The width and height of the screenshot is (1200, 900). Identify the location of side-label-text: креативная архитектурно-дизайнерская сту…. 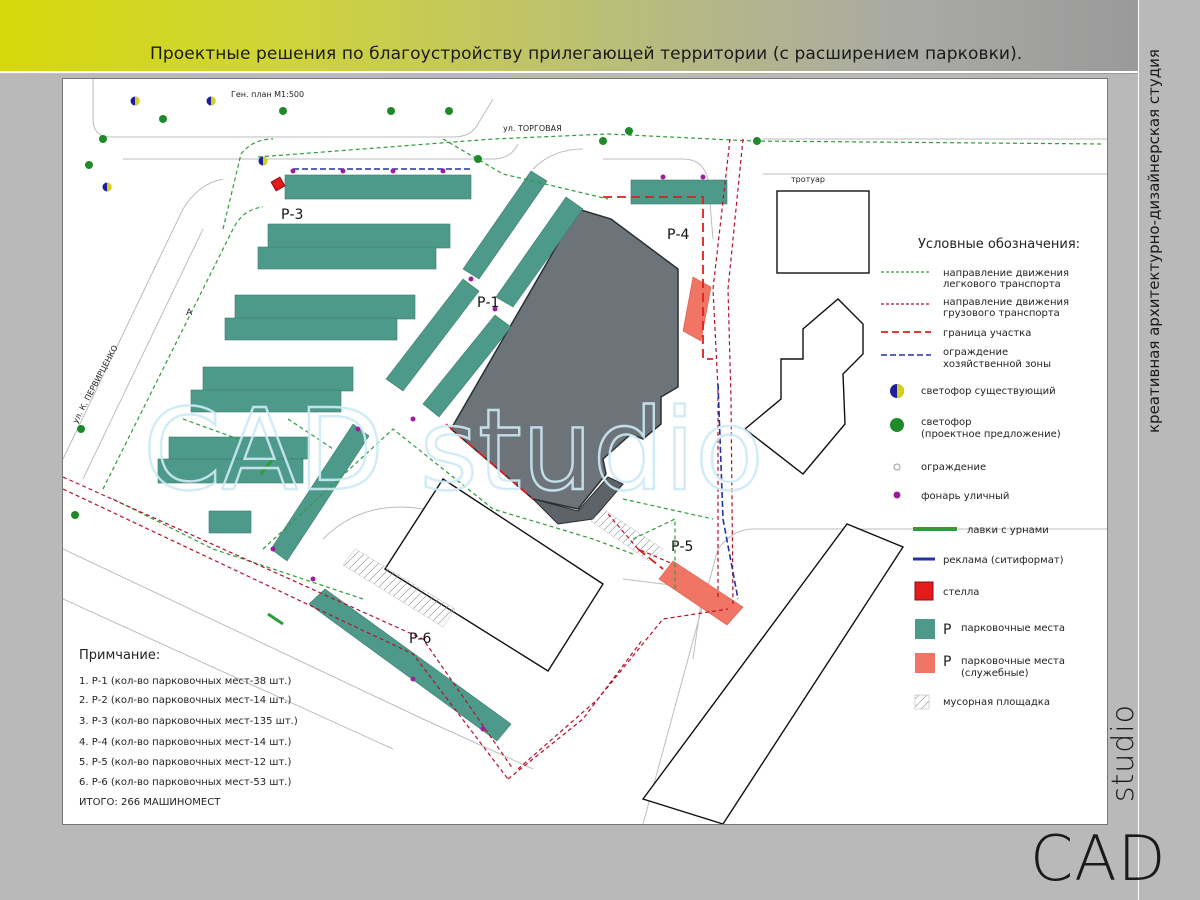
(1154, 241).